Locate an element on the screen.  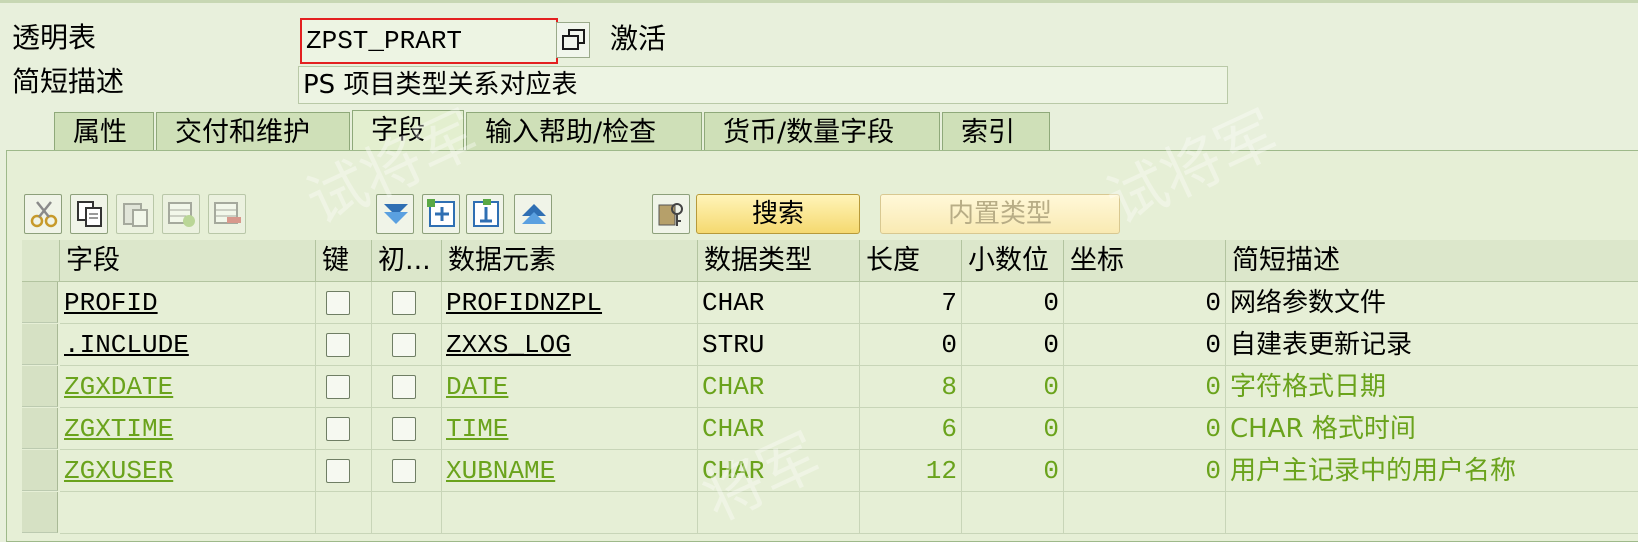
select-all-corner is located at coordinates (41, 261).